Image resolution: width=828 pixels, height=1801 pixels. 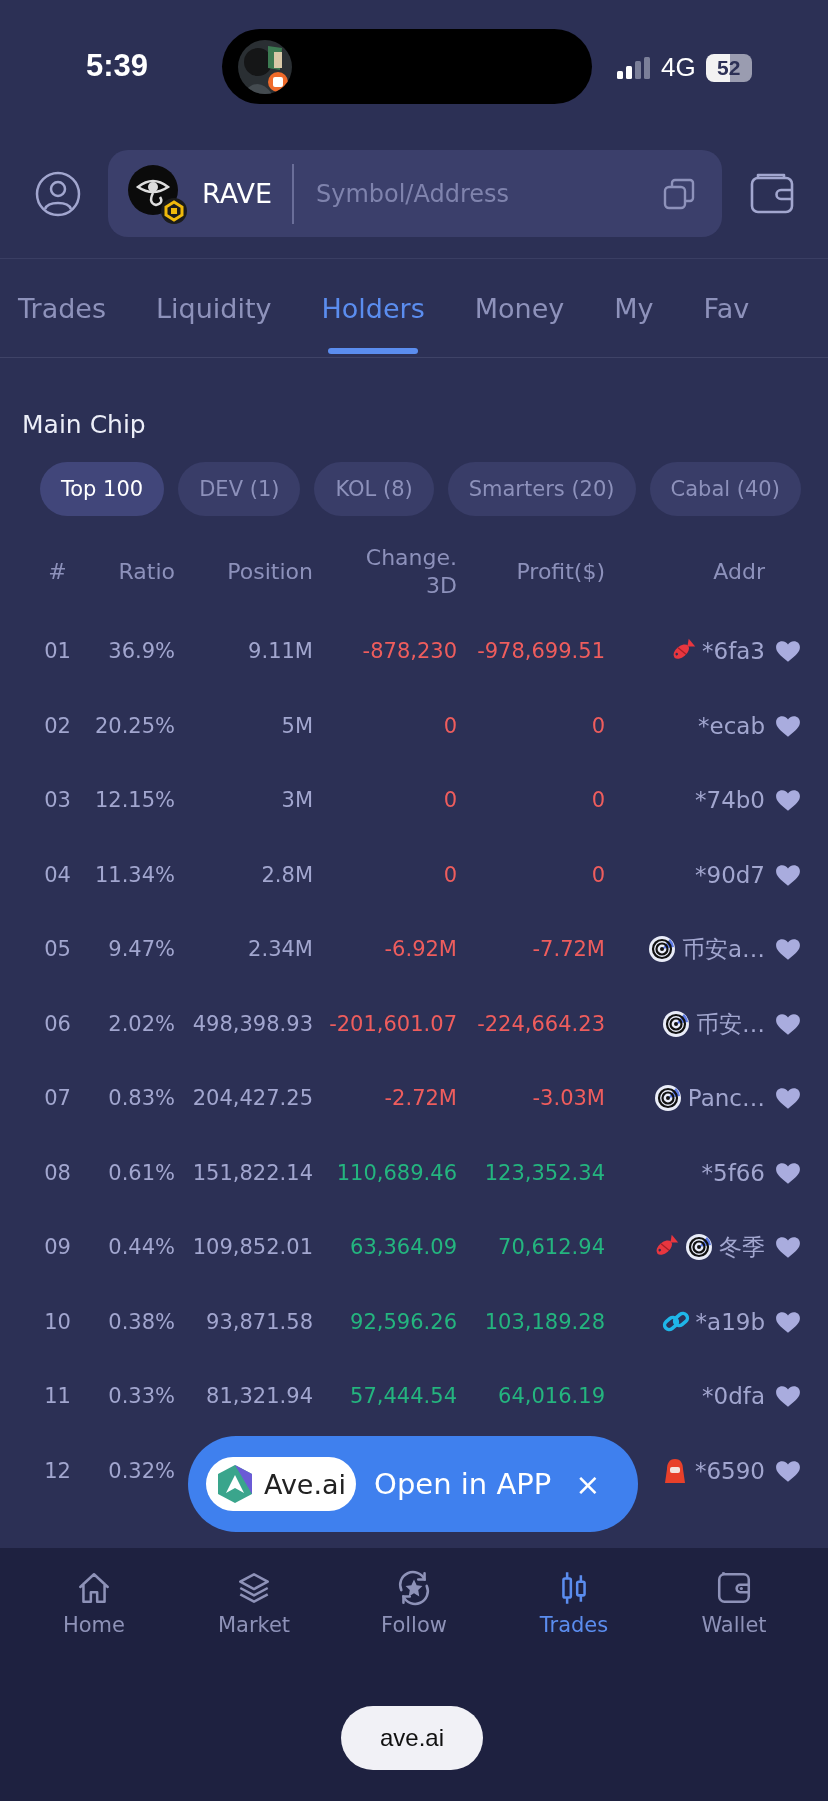 What do you see at coordinates (574, 1603) in the screenshot?
I see `nav-item: Trades` at bounding box center [574, 1603].